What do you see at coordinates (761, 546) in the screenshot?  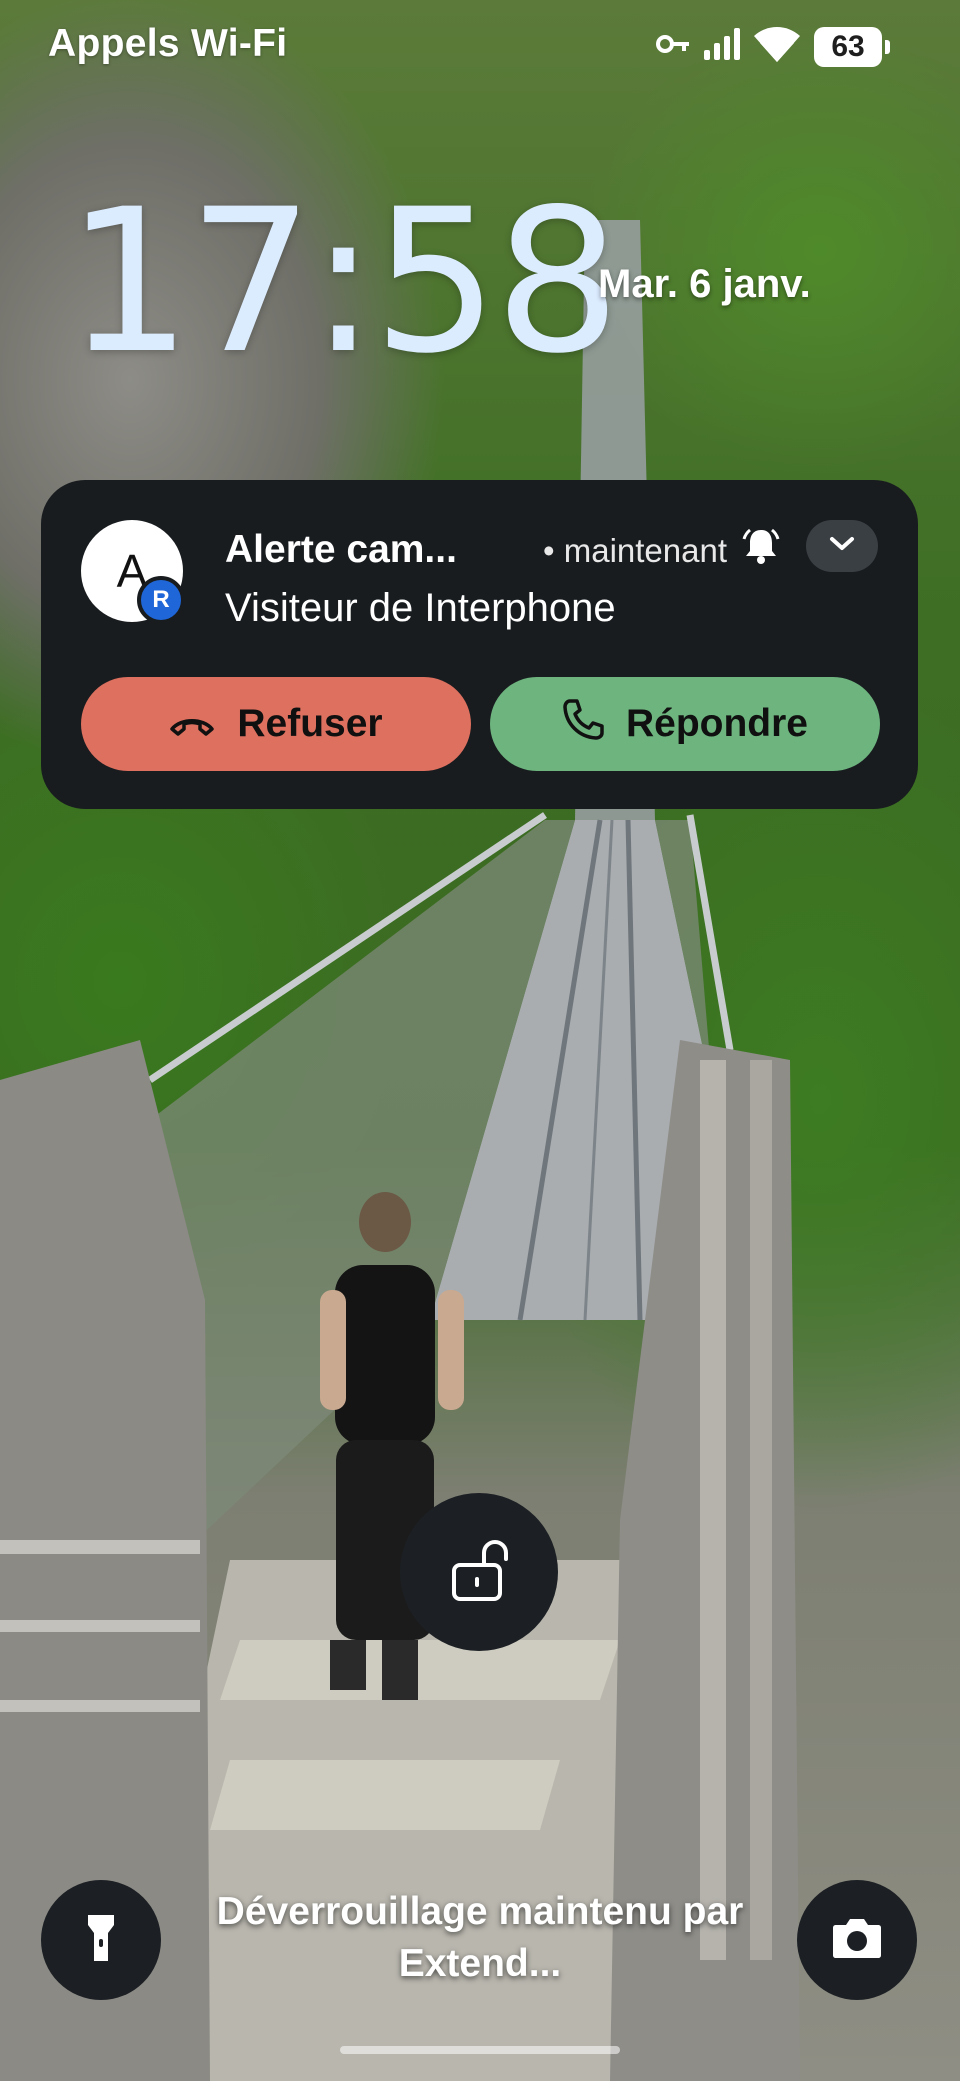 I see `bell-icon` at bounding box center [761, 546].